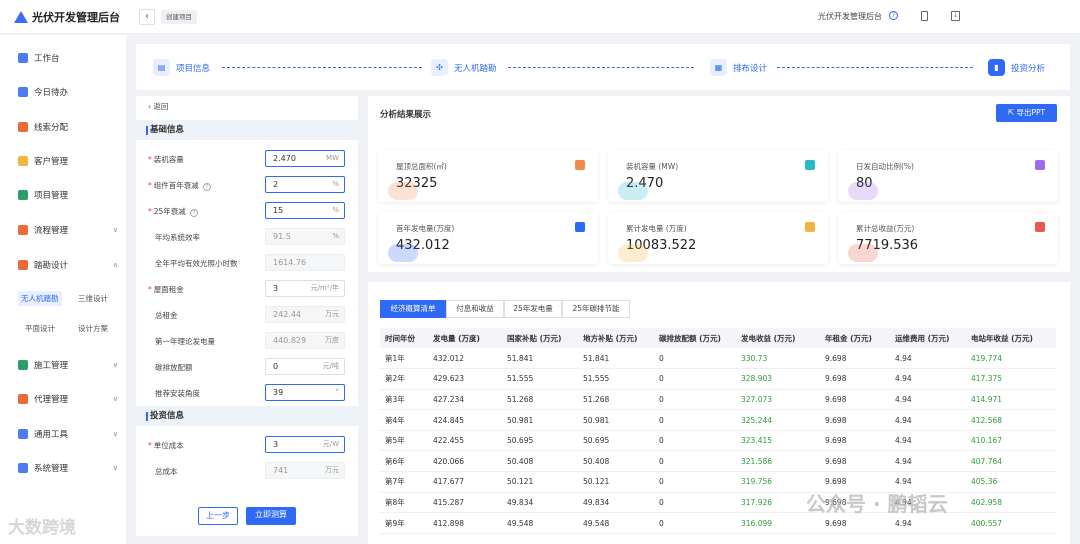 This screenshot has width=1080, height=544. Describe the element at coordinates (93, 328) in the screenshot. I see `sub-item-scheme: 设计方案` at that location.